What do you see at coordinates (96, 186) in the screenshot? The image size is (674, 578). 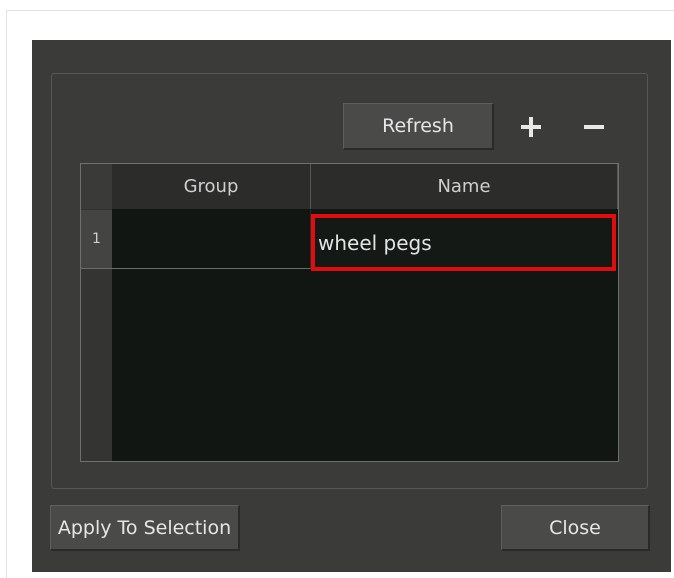 I see `table-corner` at bounding box center [96, 186].